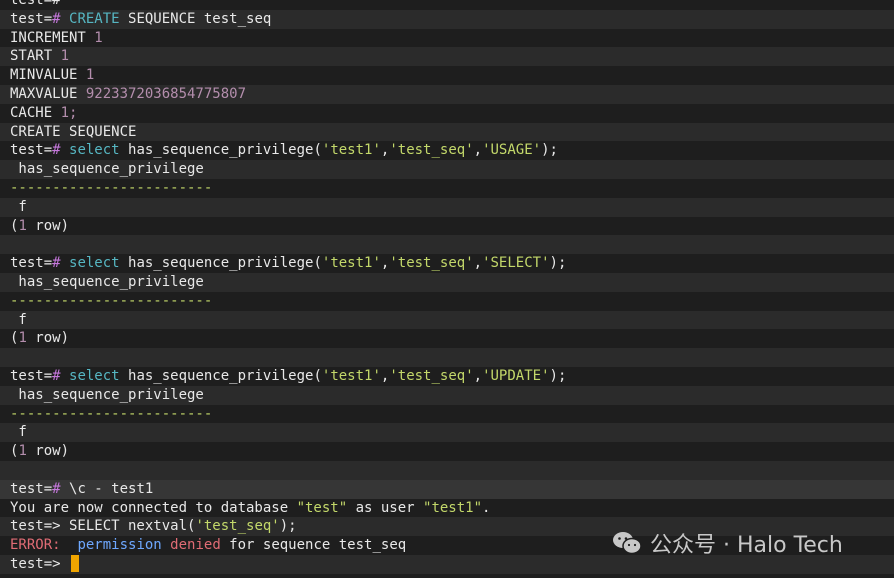 The image size is (894, 578). What do you see at coordinates (746, 545) in the screenshot?
I see `watermark-text: 公众号 · Halo Tech` at bounding box center [746, 545].